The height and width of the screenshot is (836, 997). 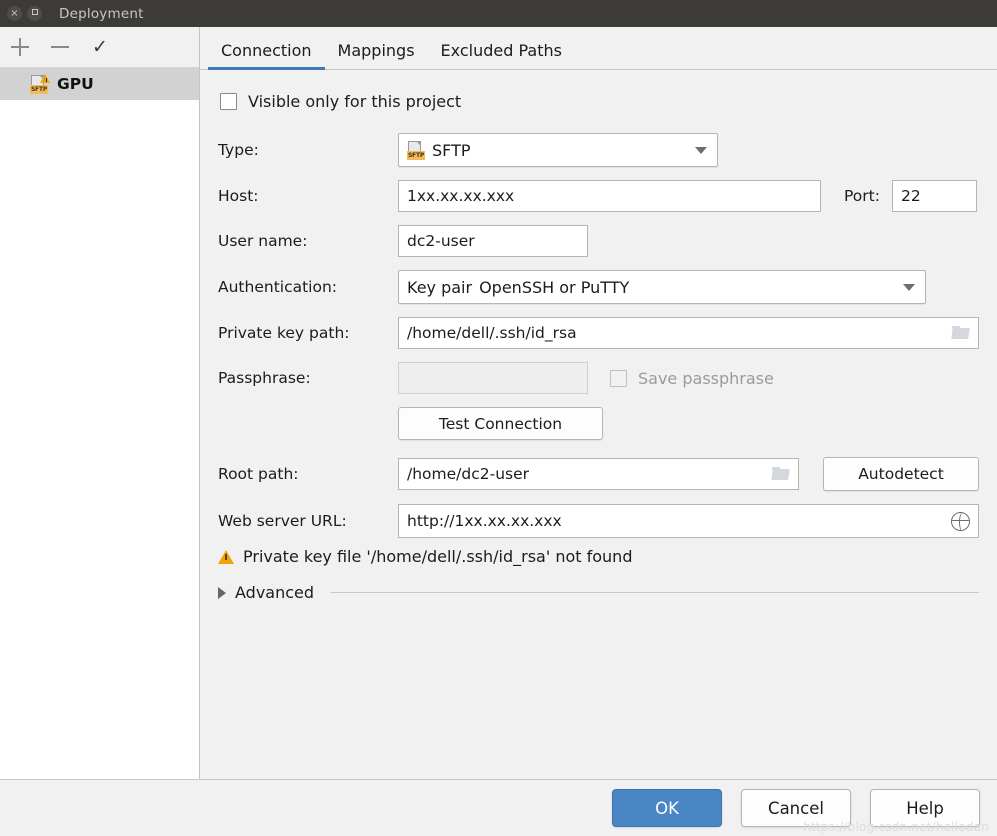 What do you see at coordinates (284, 333) in the screenshot?
I see `private-key-path-label: Private key path:` at bounding box center [284, 333].